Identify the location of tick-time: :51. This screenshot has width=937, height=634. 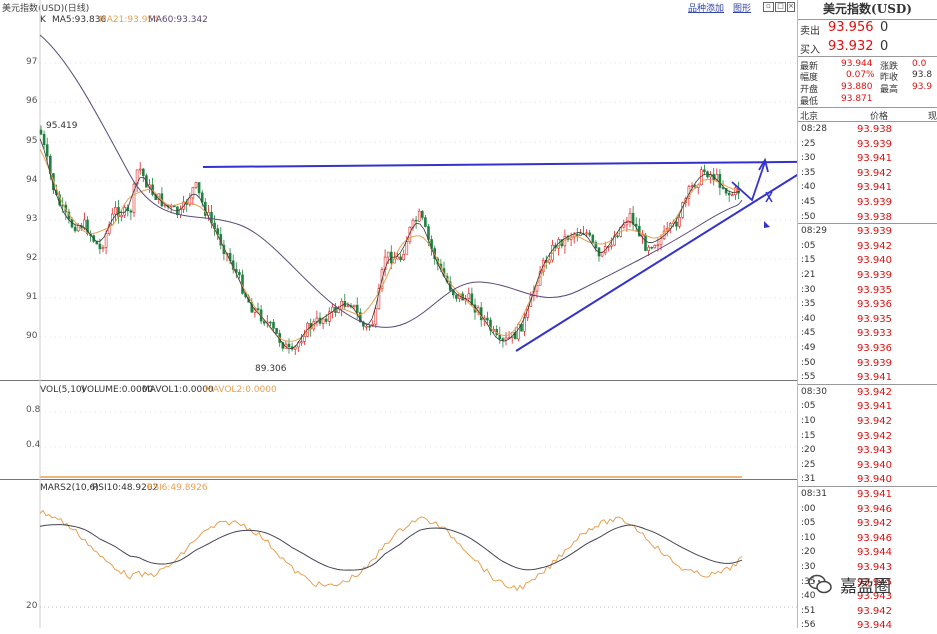
(808, 610).